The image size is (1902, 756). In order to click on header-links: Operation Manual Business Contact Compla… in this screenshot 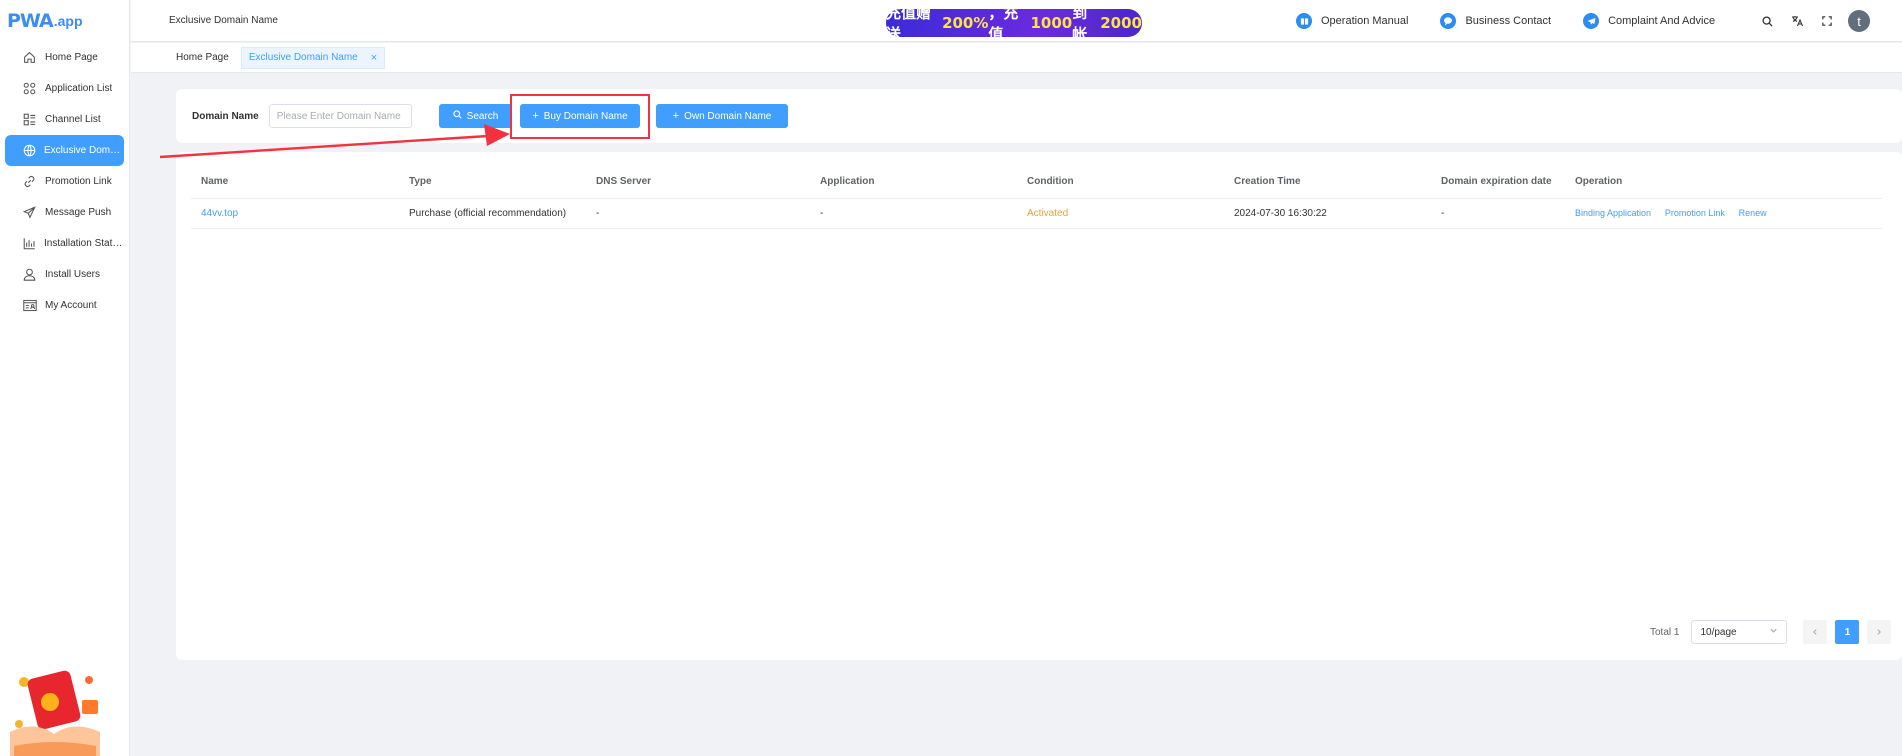, I will do `click(1521, 21)`.